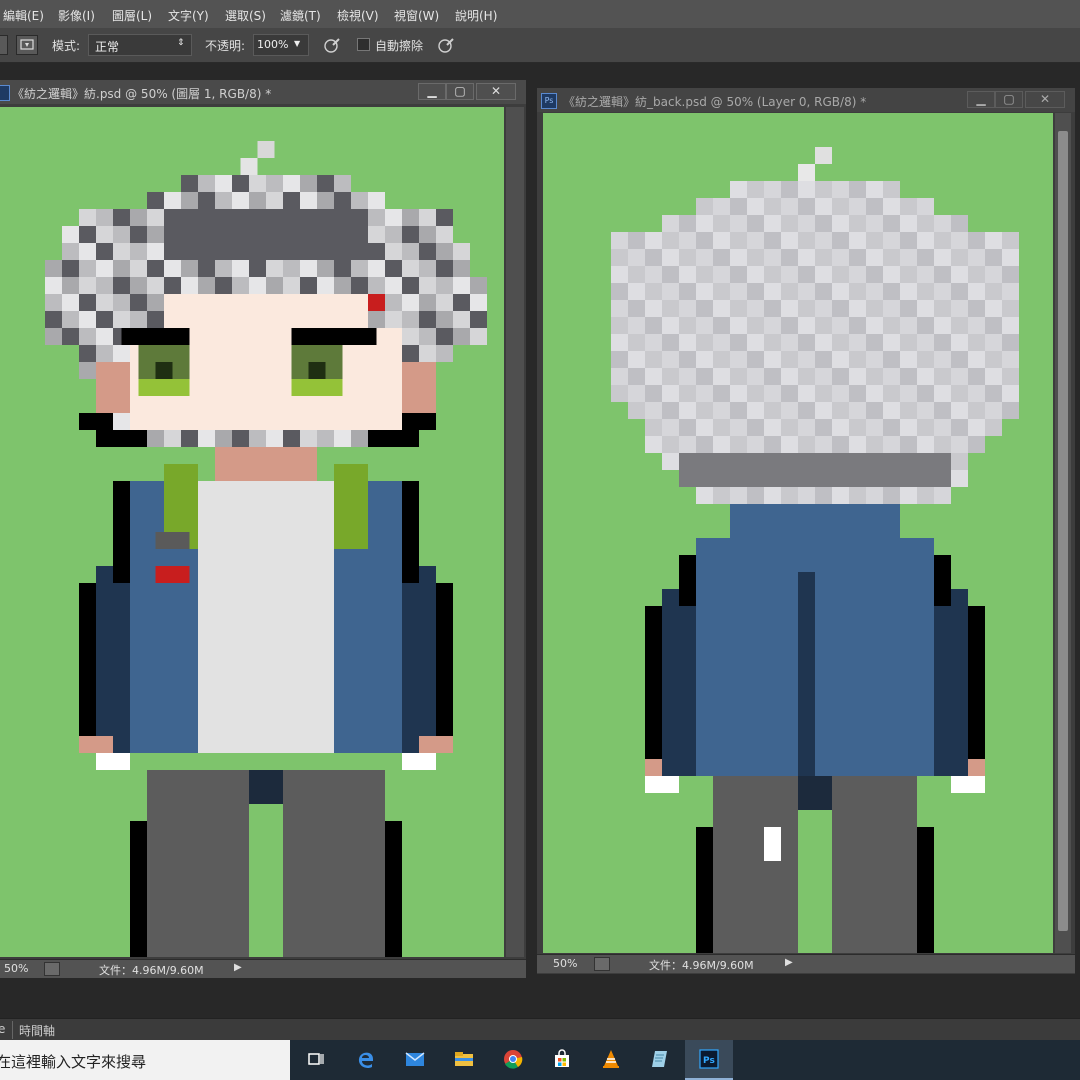 The width and height of the screenshot is (1080, 1080). Describe the element at coordinates (332, 45) in the screenshot. I see `airbrush-pressure-icon` at that location.